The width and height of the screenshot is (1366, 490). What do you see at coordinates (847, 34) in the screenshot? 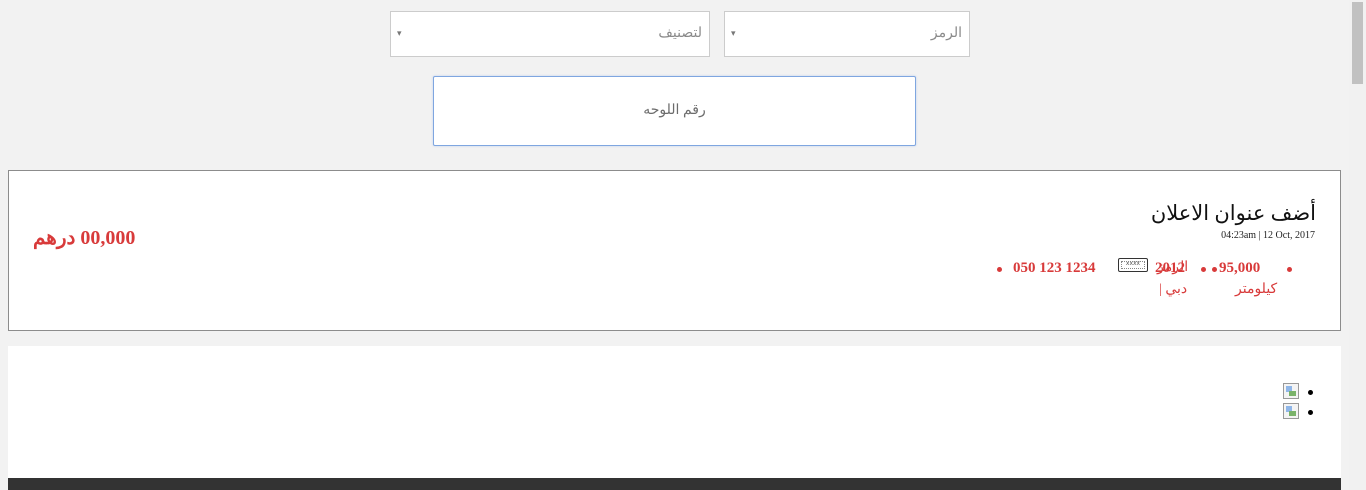
I see `code-select: الرمز ▾` at bounding box center [847, 34].